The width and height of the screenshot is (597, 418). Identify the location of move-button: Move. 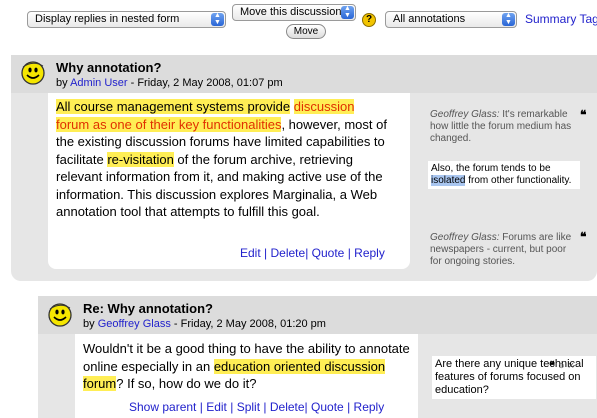
(306, 31).